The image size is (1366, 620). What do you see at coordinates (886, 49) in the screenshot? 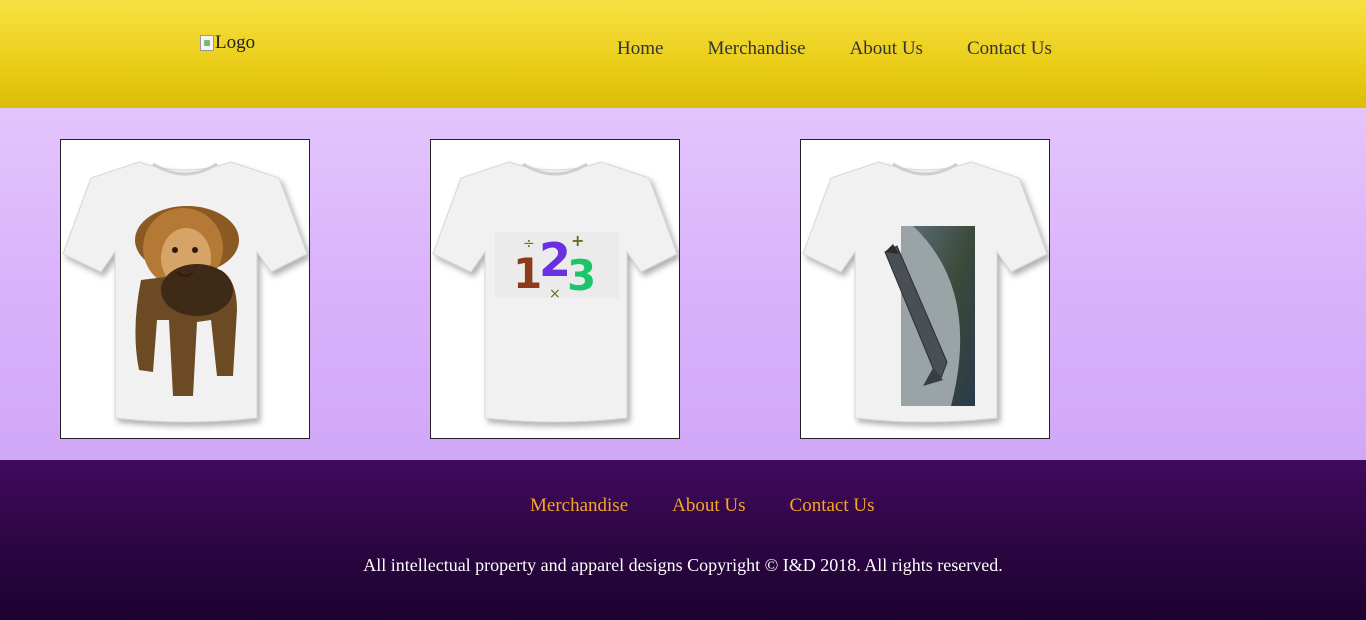
I see `nav-link-about-us: About Us` at bounding box center [886, 49].